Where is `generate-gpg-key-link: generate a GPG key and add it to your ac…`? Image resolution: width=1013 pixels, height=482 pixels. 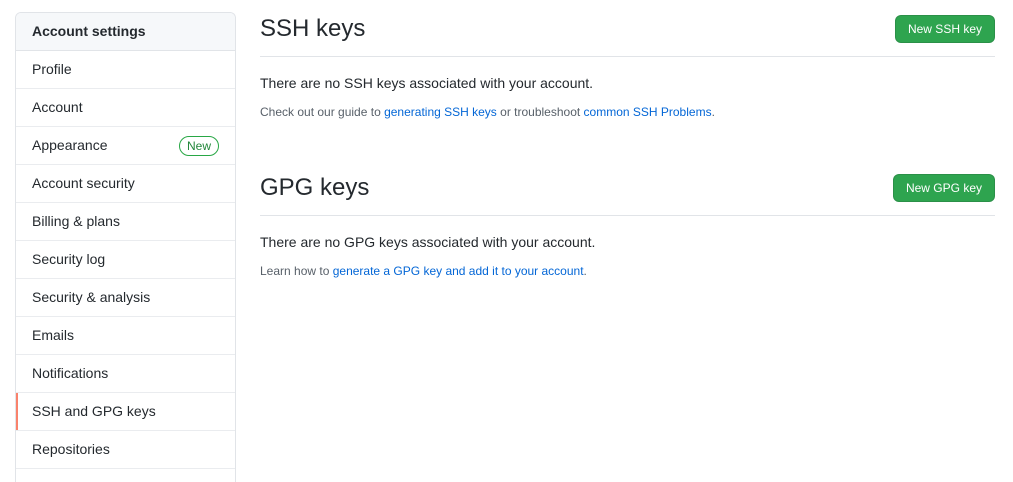
generate-gpg-key-link: generate a GPG key and add it to your ac… is located at coordinates (458, 271).